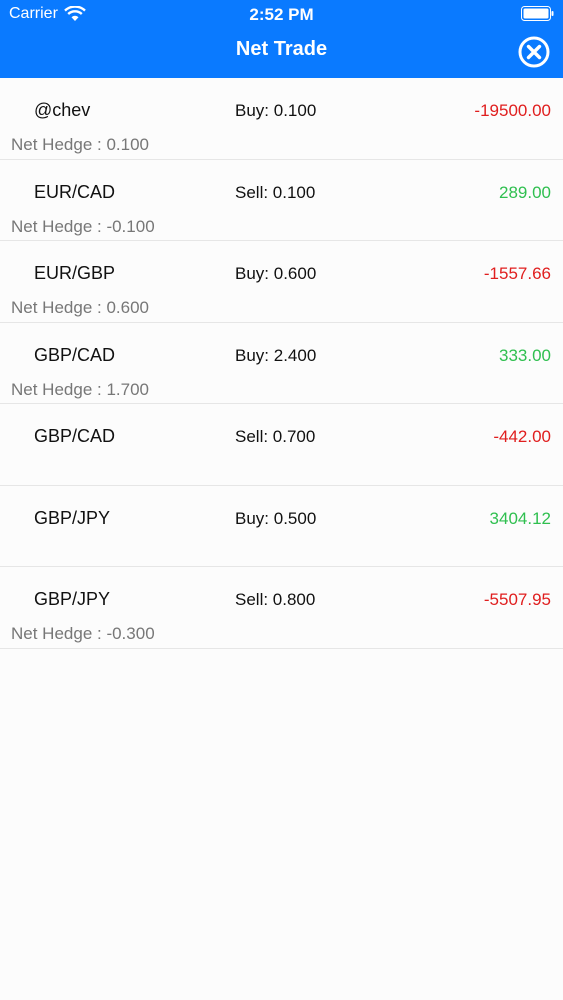 The image size is (563, 1000). I want to click on net-hedge: Net Hedge : 0.600, so click(80, 307).